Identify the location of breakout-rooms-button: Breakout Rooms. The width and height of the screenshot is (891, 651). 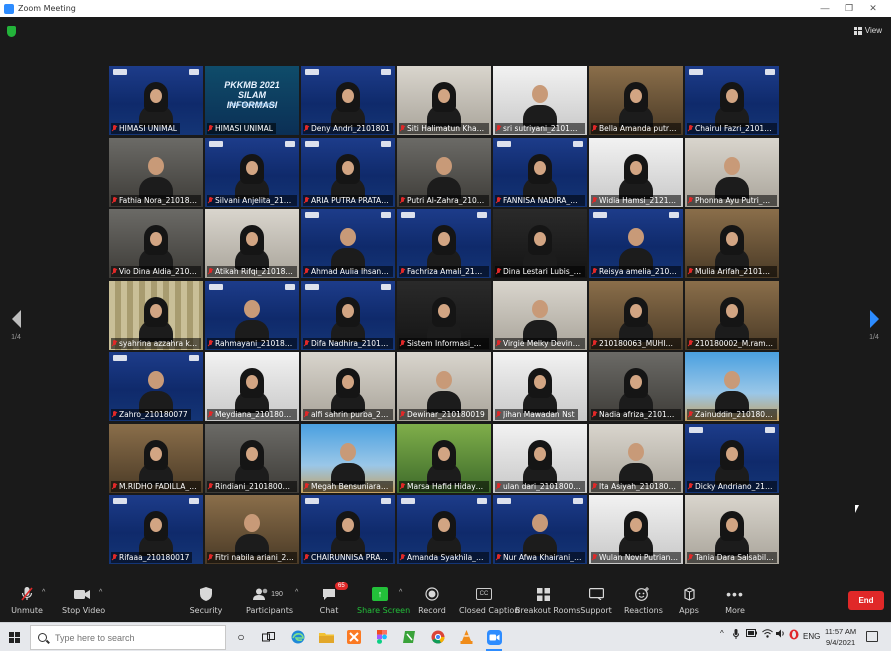
(547, 599).